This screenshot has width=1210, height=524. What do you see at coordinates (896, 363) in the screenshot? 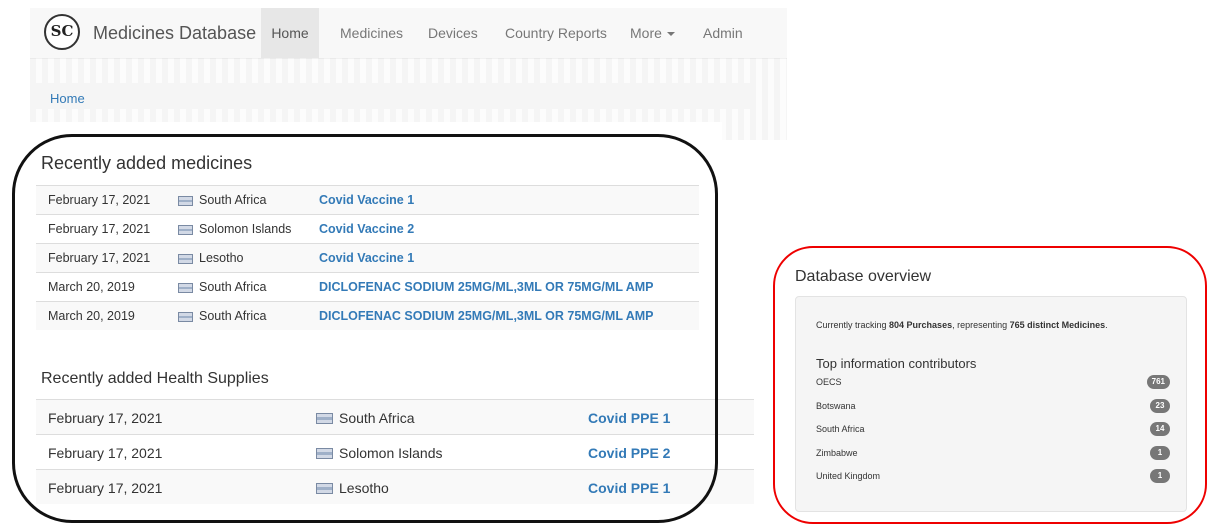
I see `contributors-title: Top information contributors` at bounding box center [896, 363].